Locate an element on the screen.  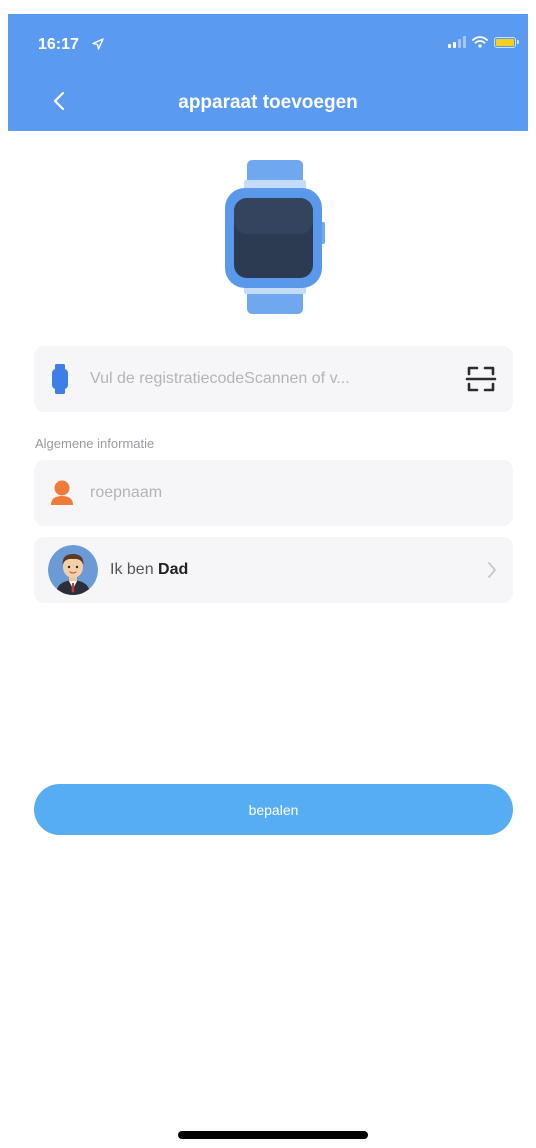
person-icon is located at coordinates (62, 492).